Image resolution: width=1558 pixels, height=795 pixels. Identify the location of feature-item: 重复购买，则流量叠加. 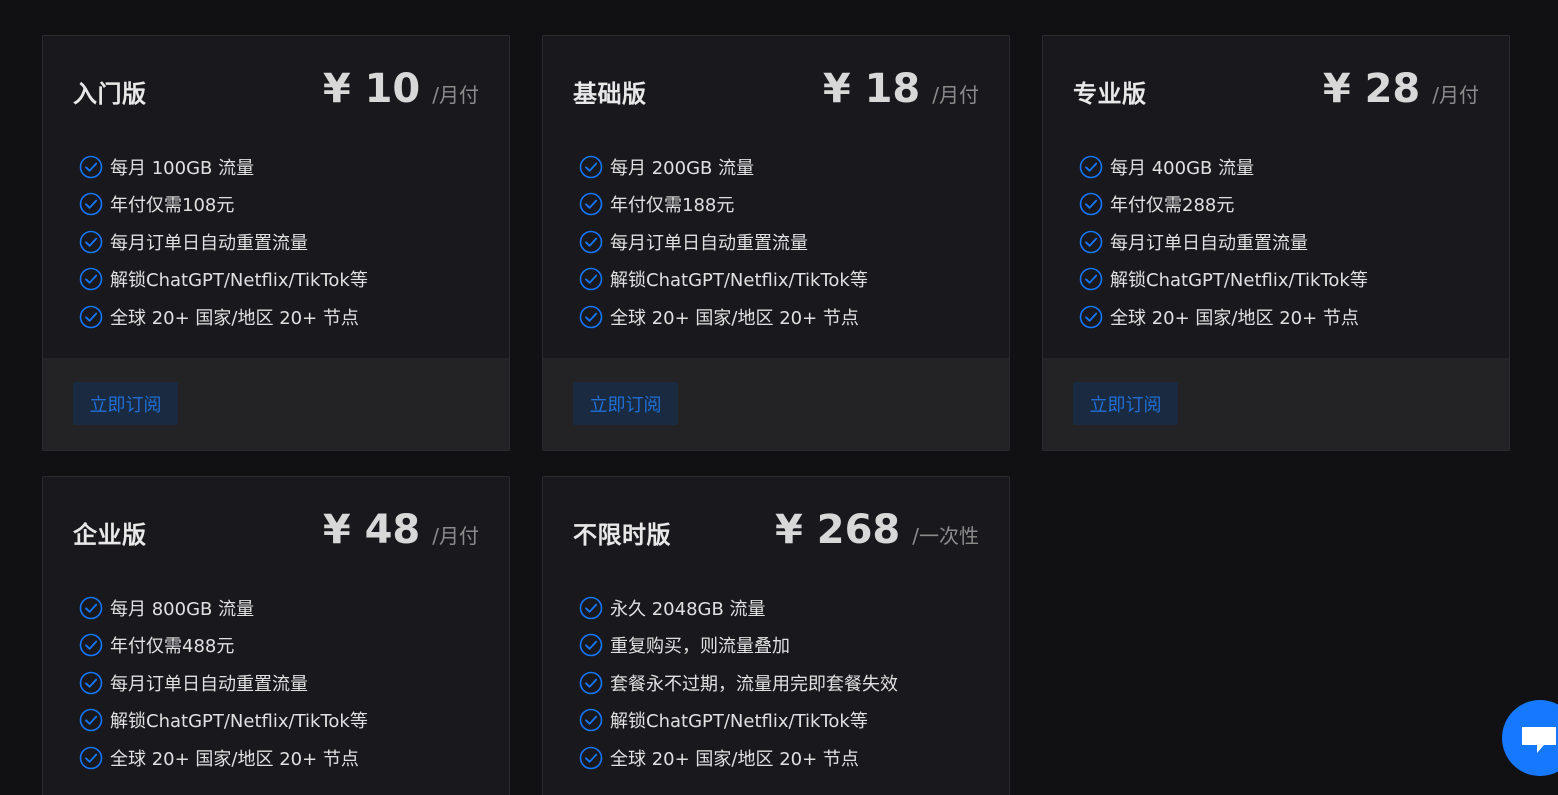
(794, 646).